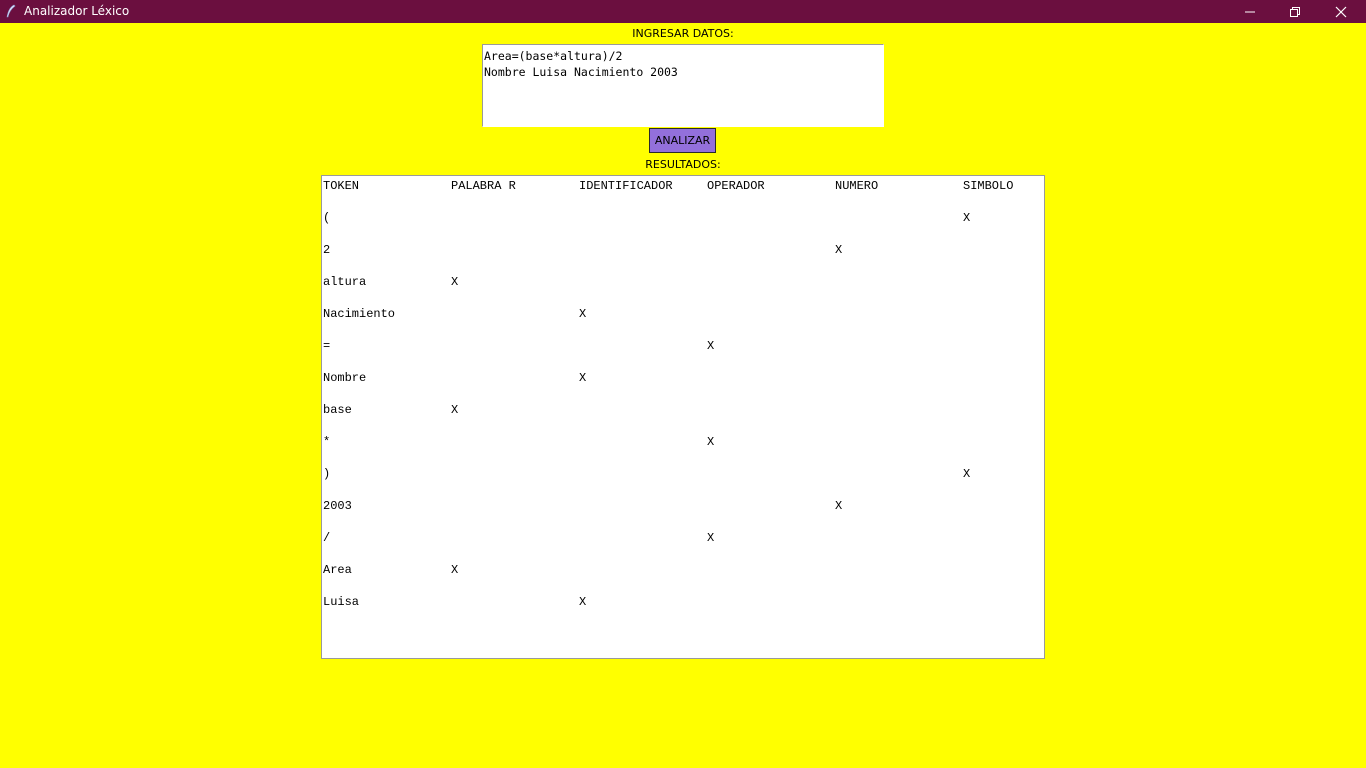 The image size is (1366, 768). I want to click on cell-token: Nacimiento, so click(359, 314).